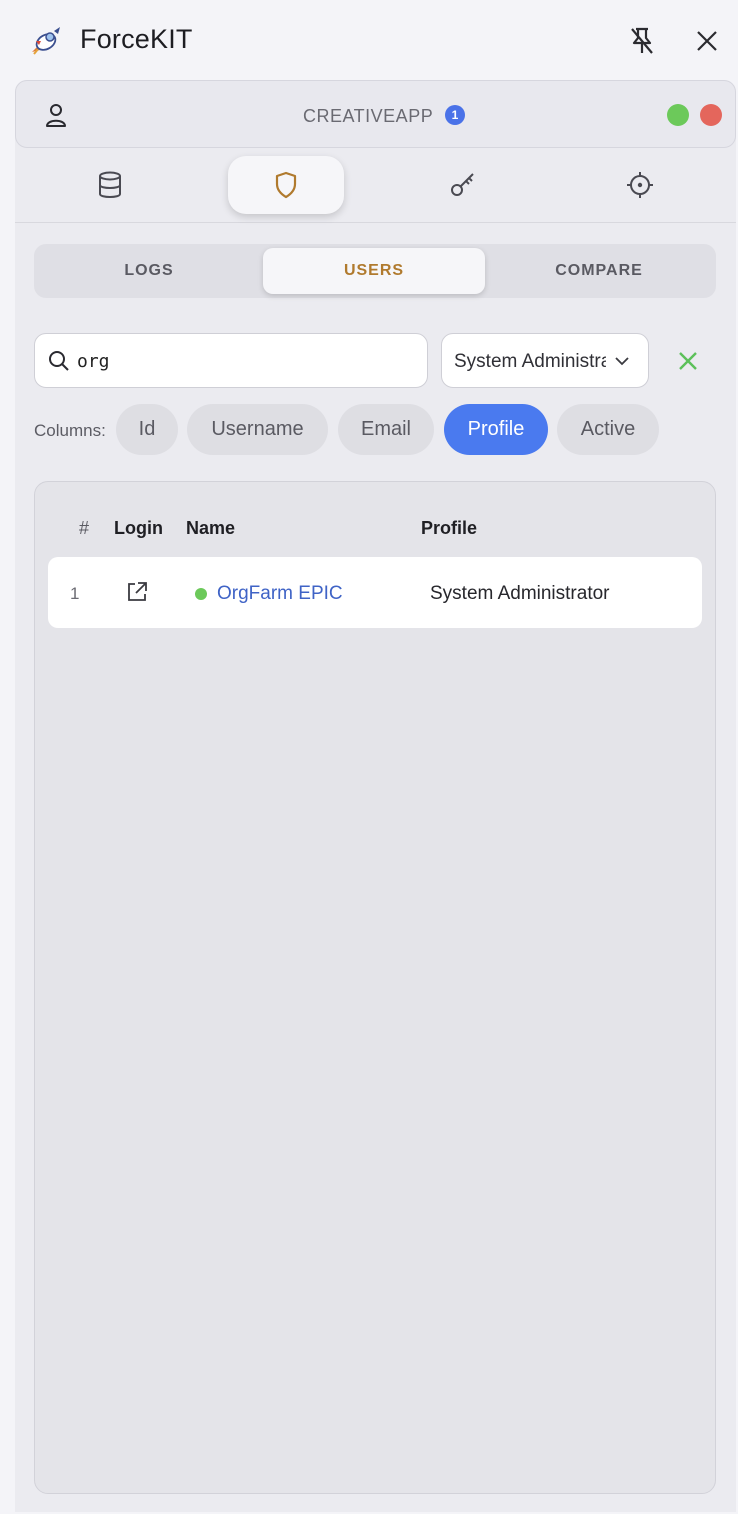 The height and width of the screenshot is (1514, 738). I want to click on column-chip-username: Username, so click(257, 429).